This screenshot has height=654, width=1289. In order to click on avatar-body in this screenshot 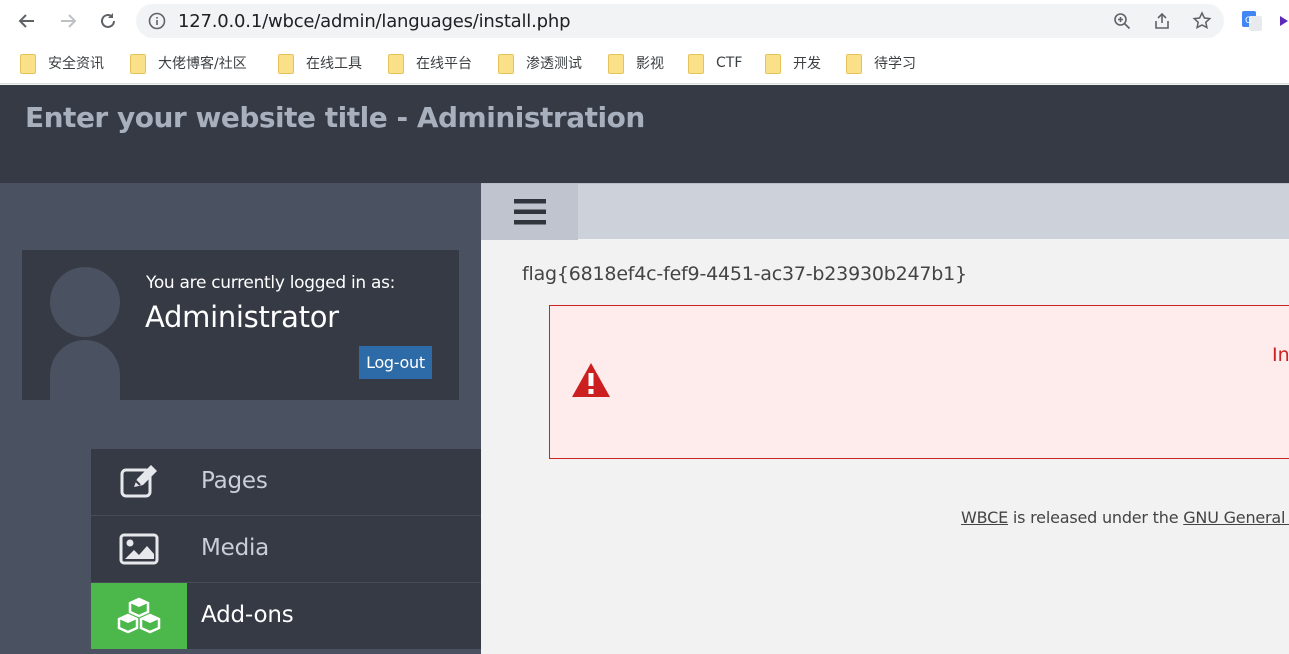, I will do `click(85, 370)`.